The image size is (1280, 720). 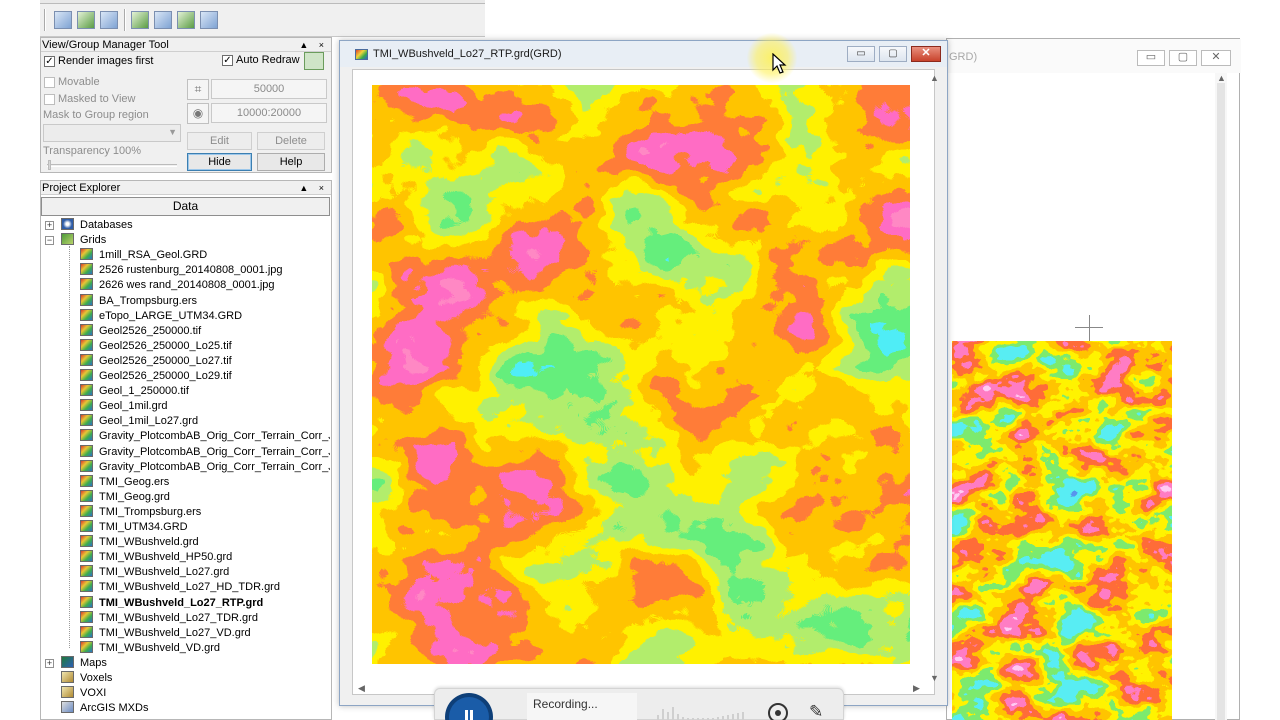 What do you see at coordinates (69, 447) in the screenshot?
I see `tree-connector` at bounding box center [69, 447].